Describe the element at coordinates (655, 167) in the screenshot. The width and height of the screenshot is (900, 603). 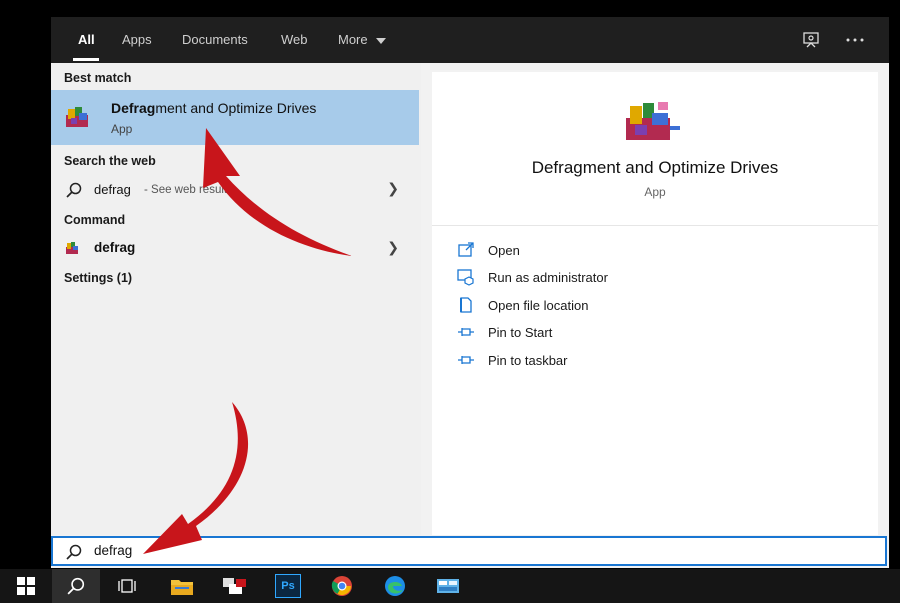
I see `detail-title: Defragment and Optimize Drives` at that location.